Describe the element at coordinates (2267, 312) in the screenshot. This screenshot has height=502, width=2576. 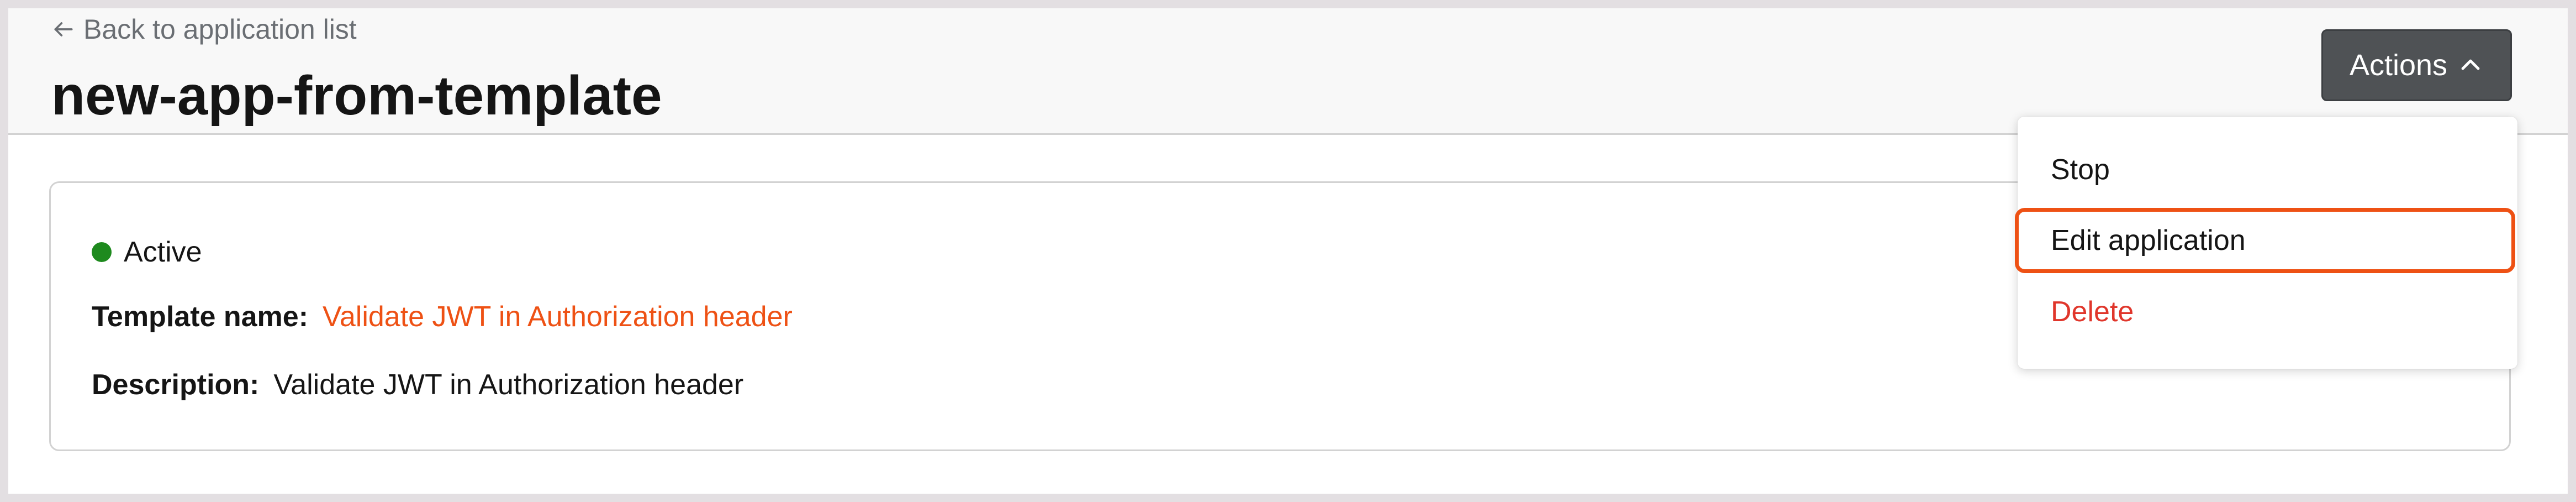
I see `menu-item-delete: Delete` at that location.